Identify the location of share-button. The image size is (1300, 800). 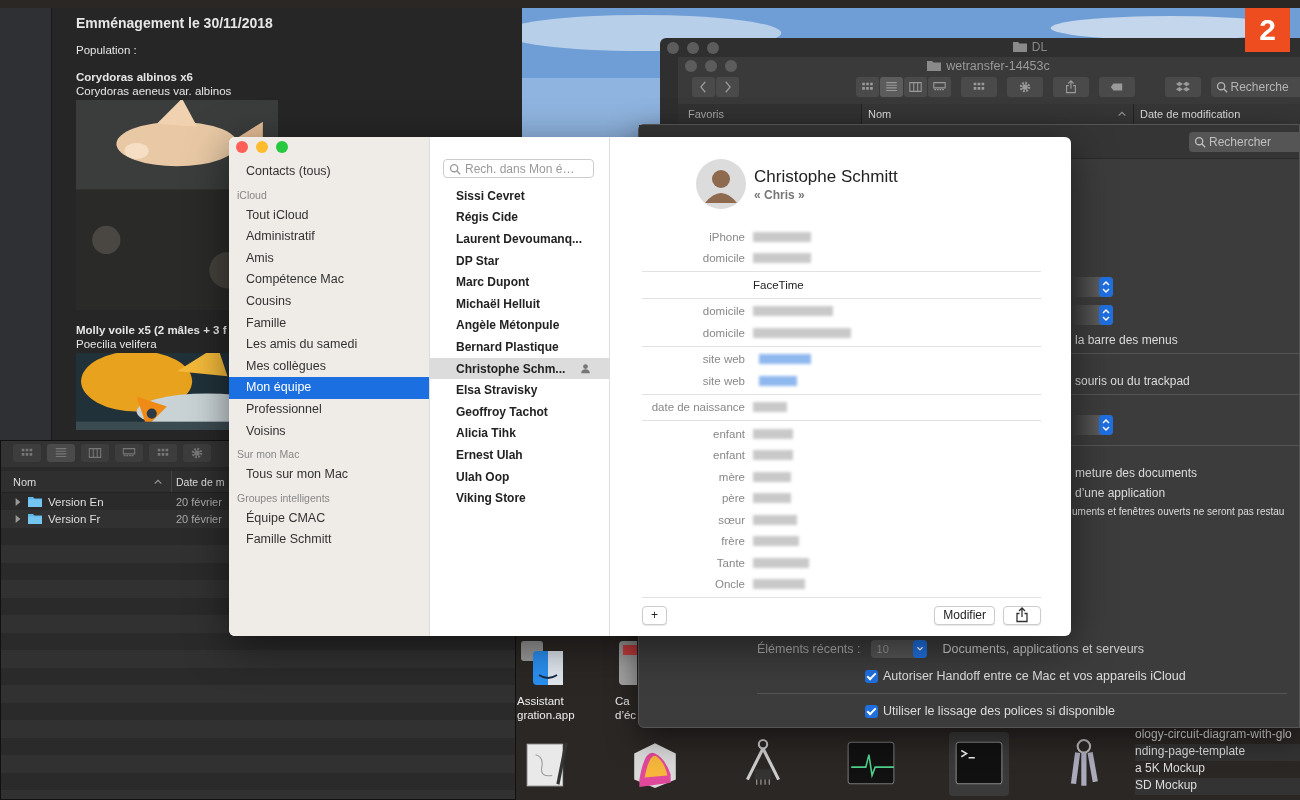
(1022, 615).